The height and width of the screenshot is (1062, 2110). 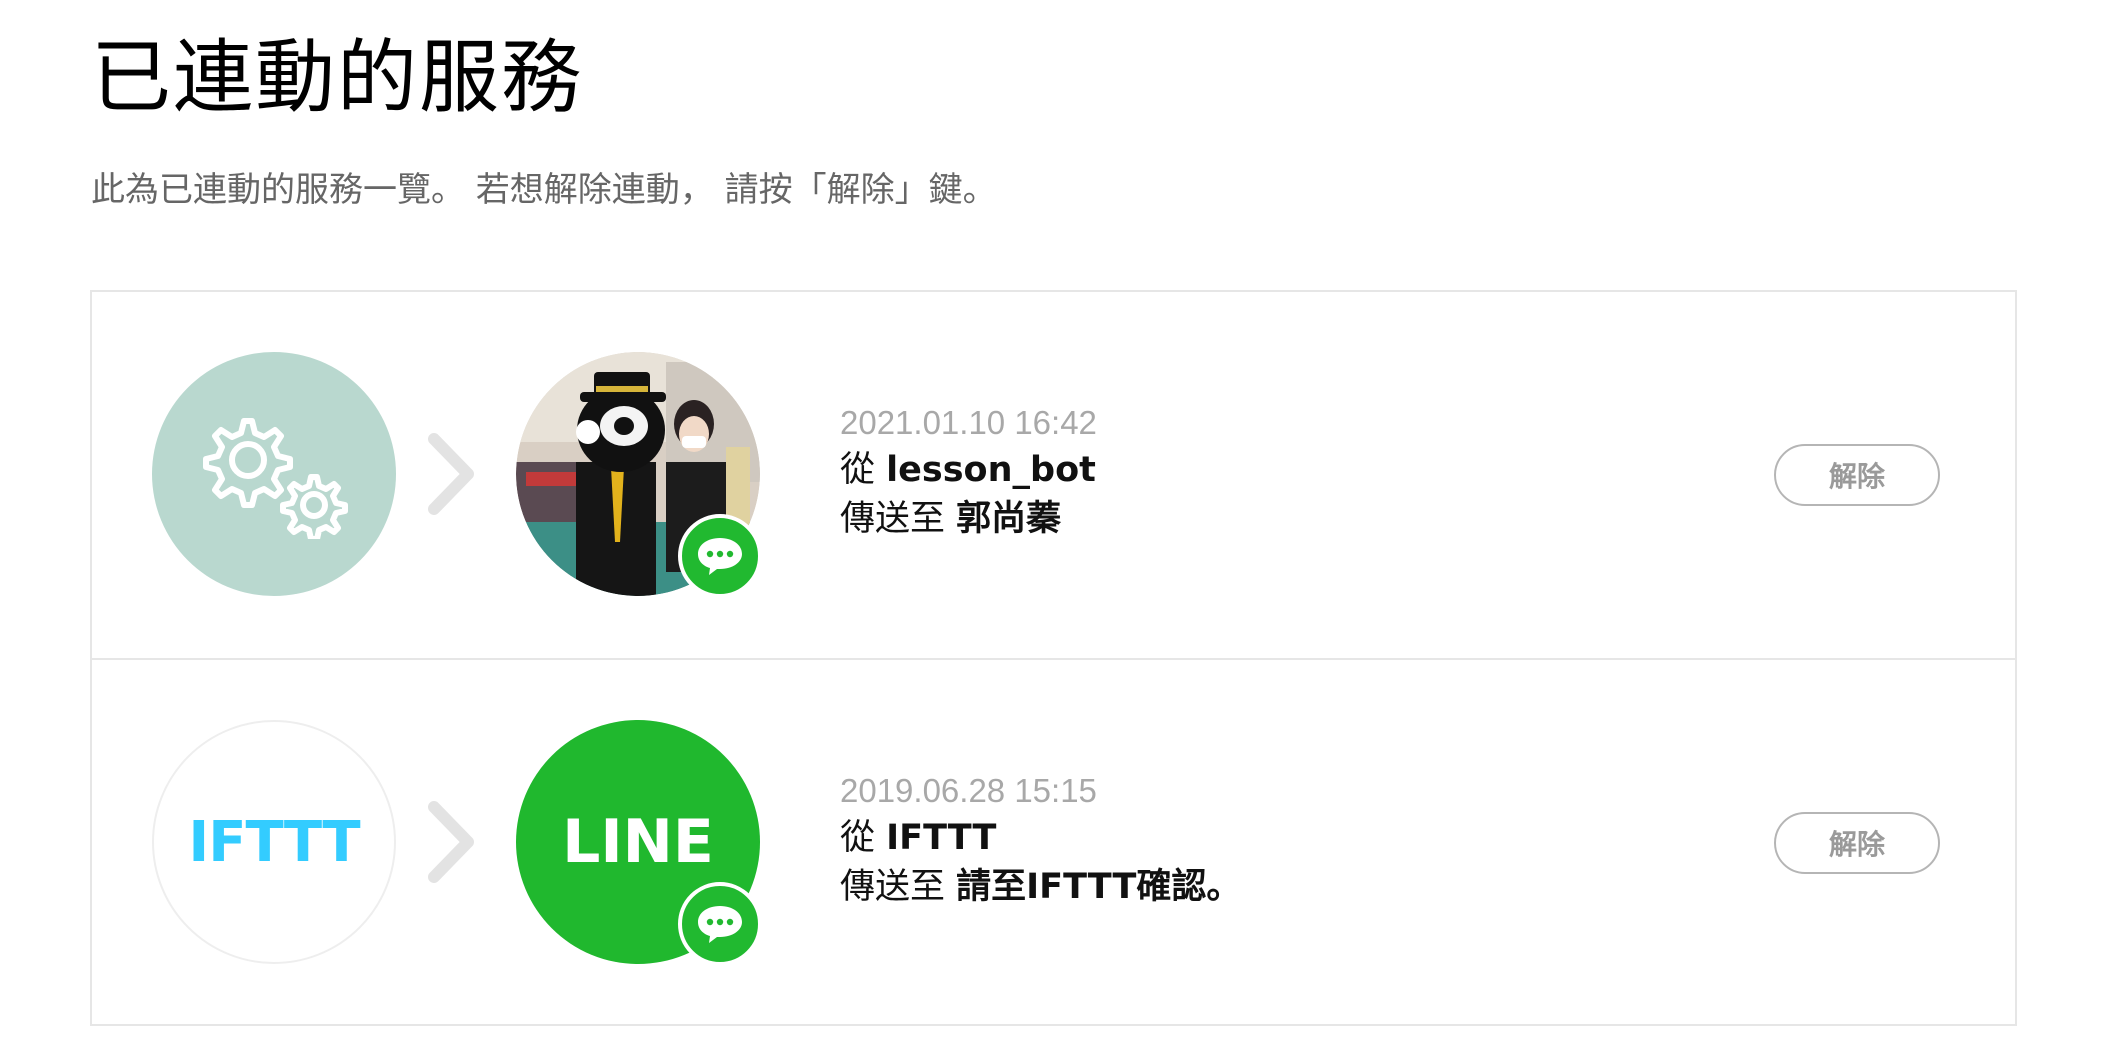 I want to click on from-line: 從 lesson_bot, so click(x=968, y=470).